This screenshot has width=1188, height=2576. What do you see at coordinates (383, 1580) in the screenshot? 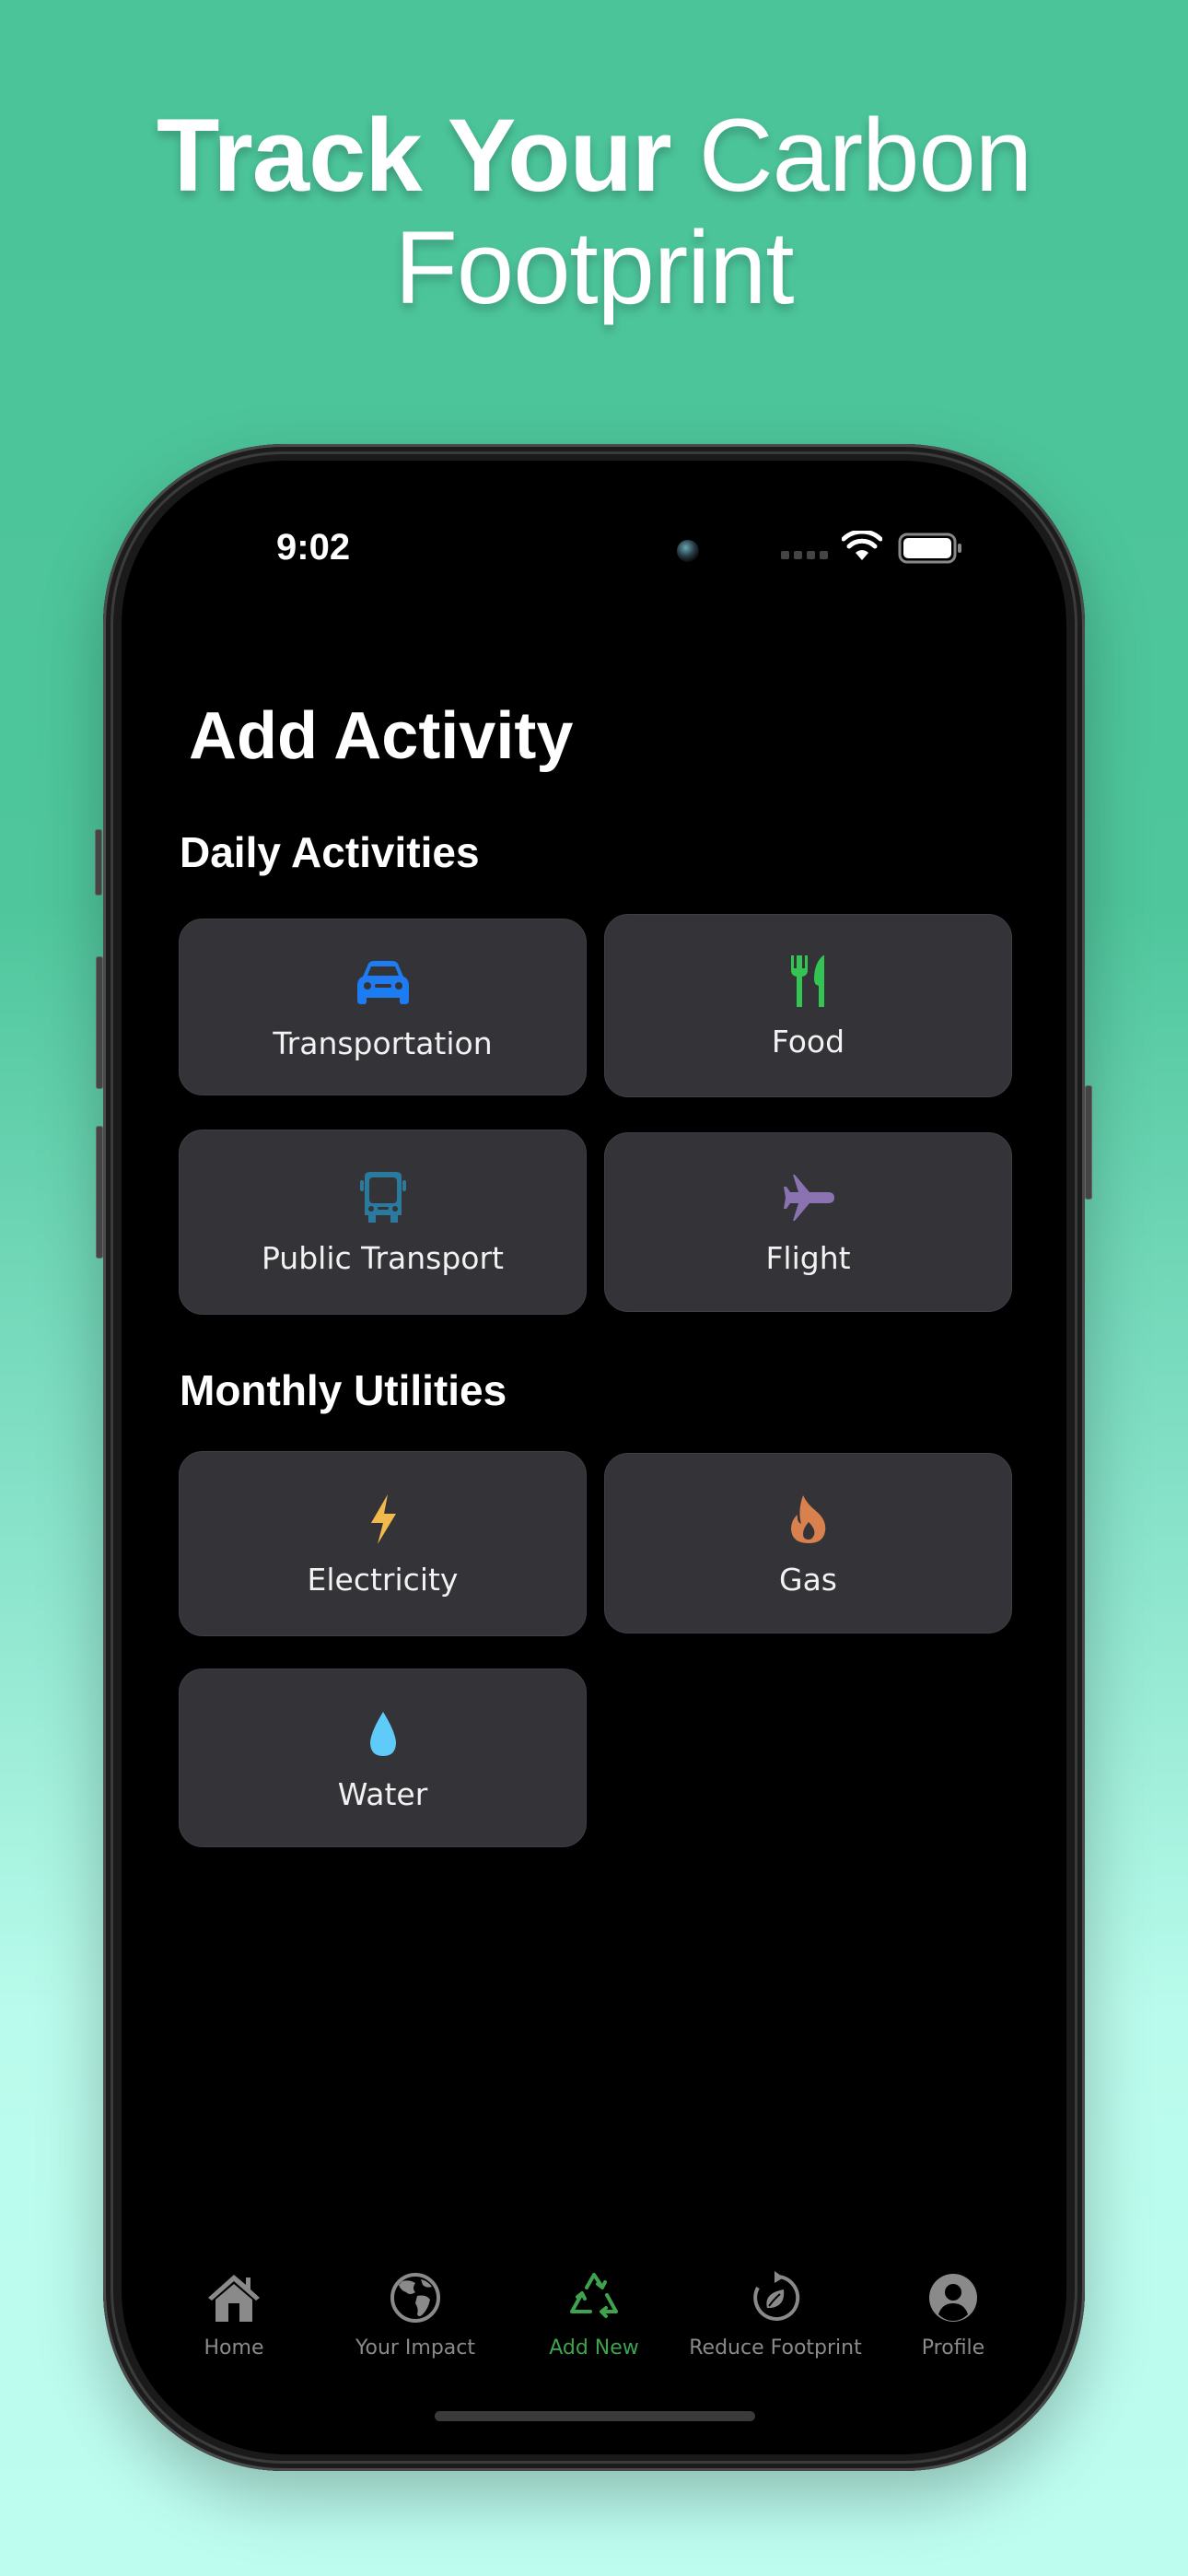
I see `card-label: Electricity` at bounding box center [383, 1580].